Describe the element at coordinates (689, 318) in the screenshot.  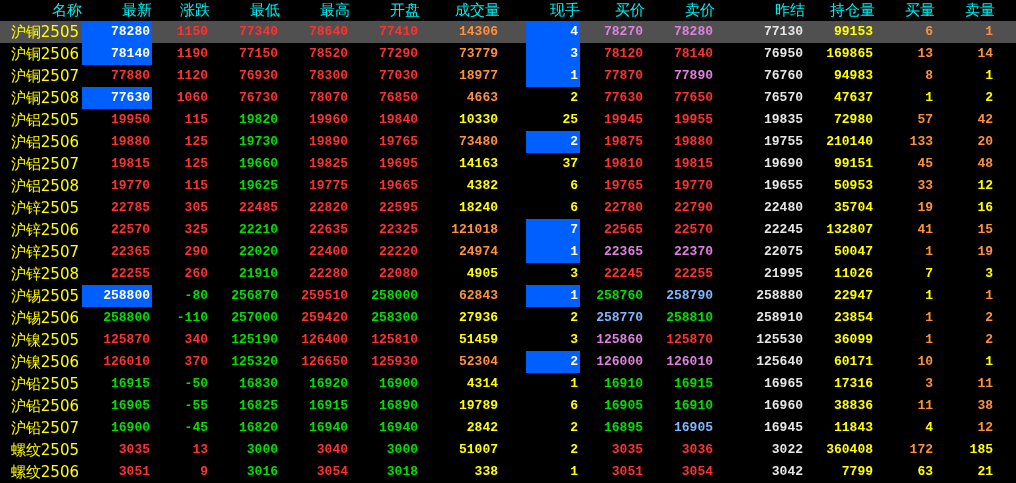
I see `table-cell-text: 258810` at that location.